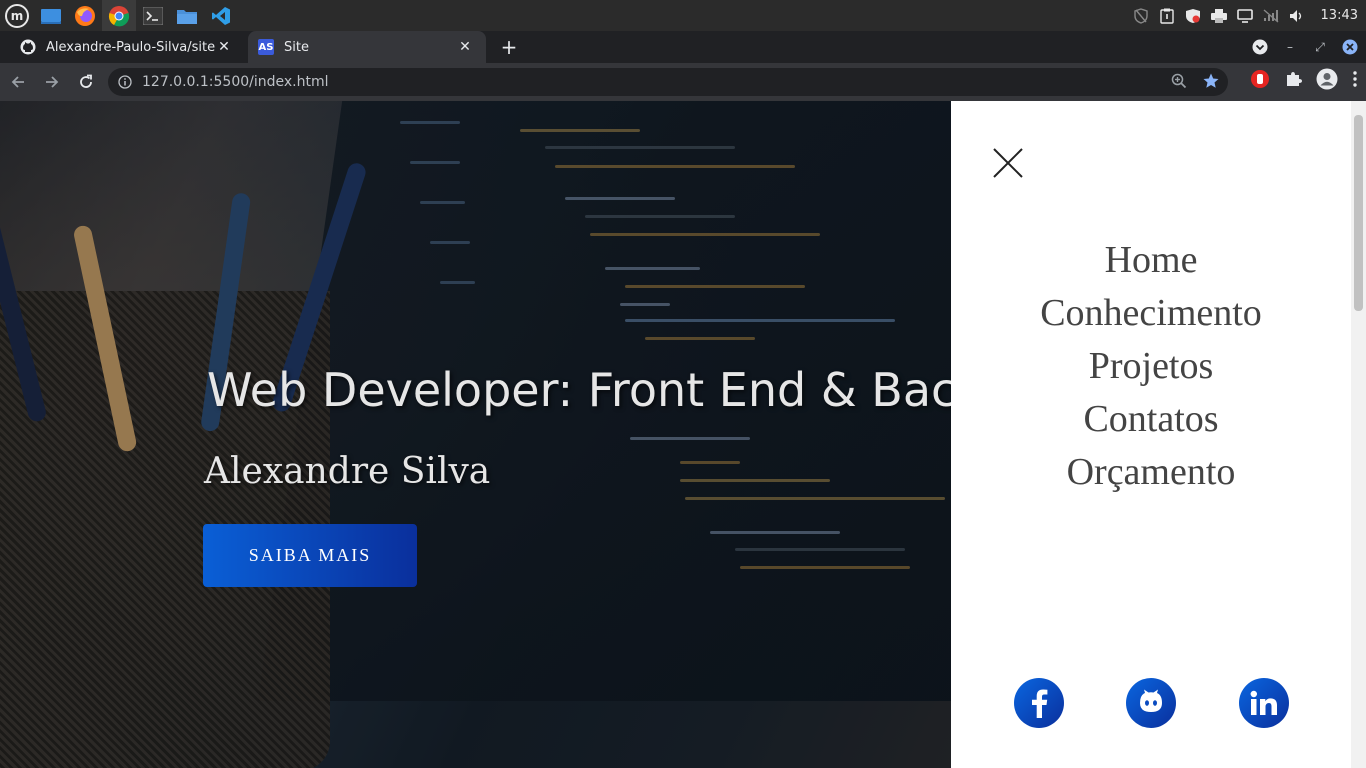  I want to click on hero-subtitle: Alexandre Silva, so click(347, 471).